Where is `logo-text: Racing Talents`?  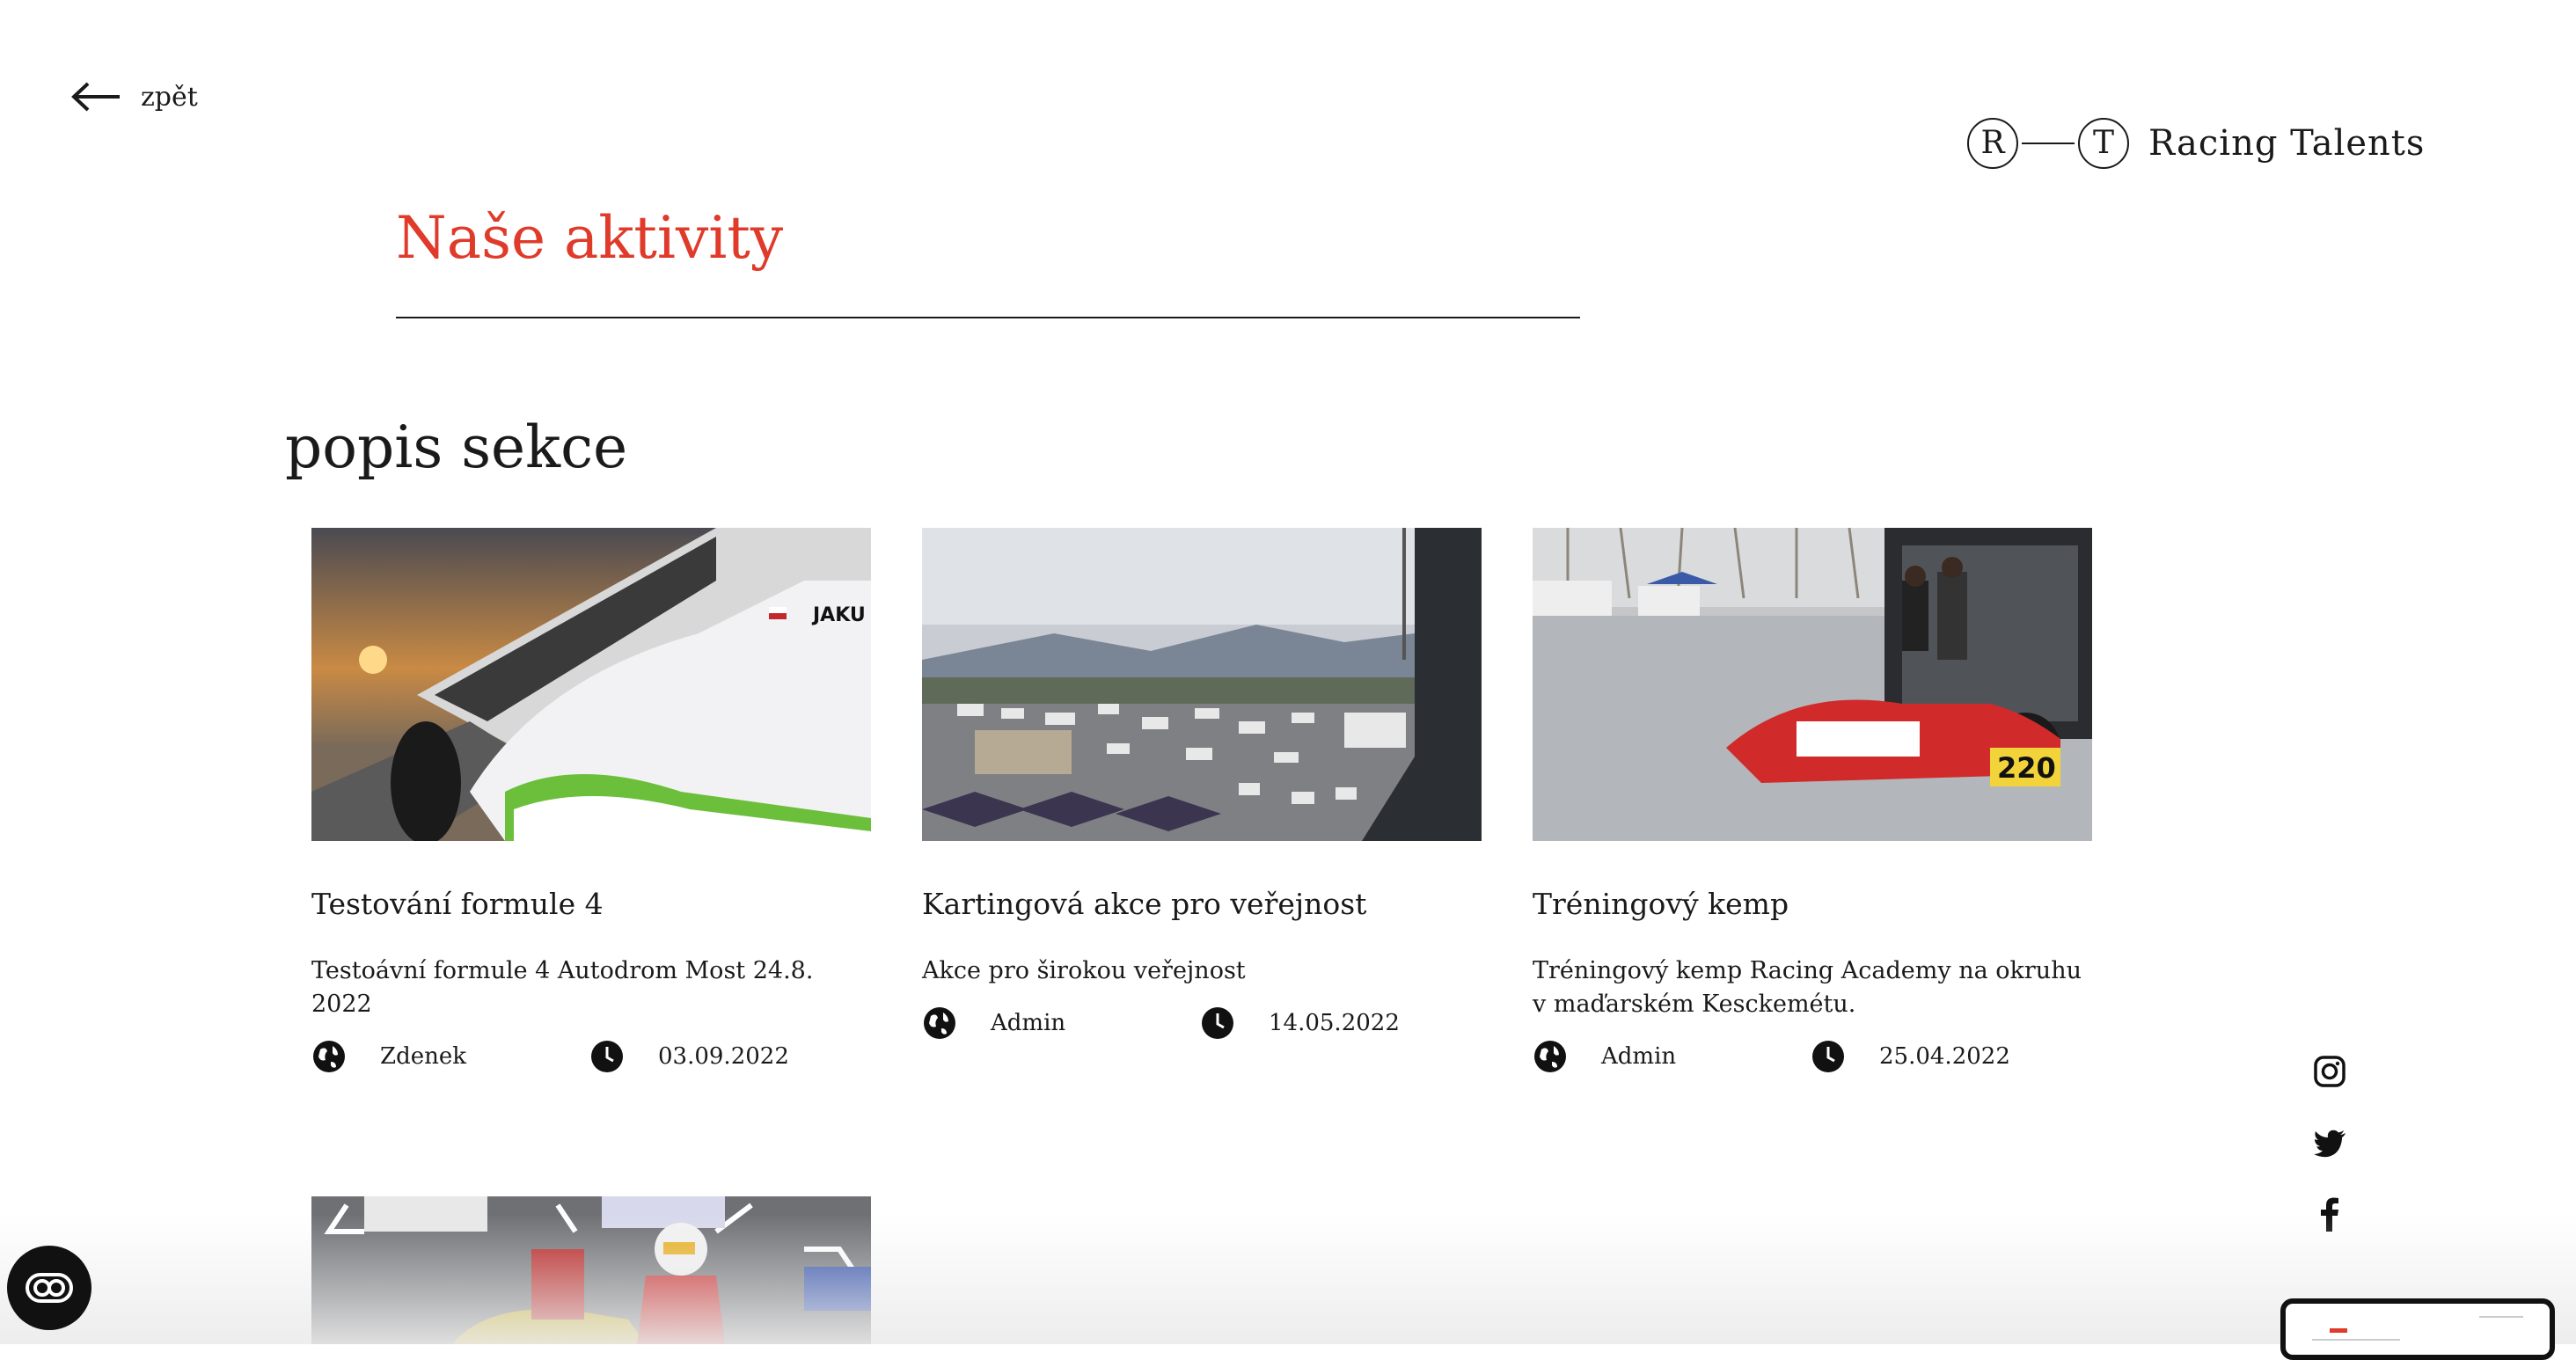
logo-text: Racing Talents is located at coordinates (2287, 143).